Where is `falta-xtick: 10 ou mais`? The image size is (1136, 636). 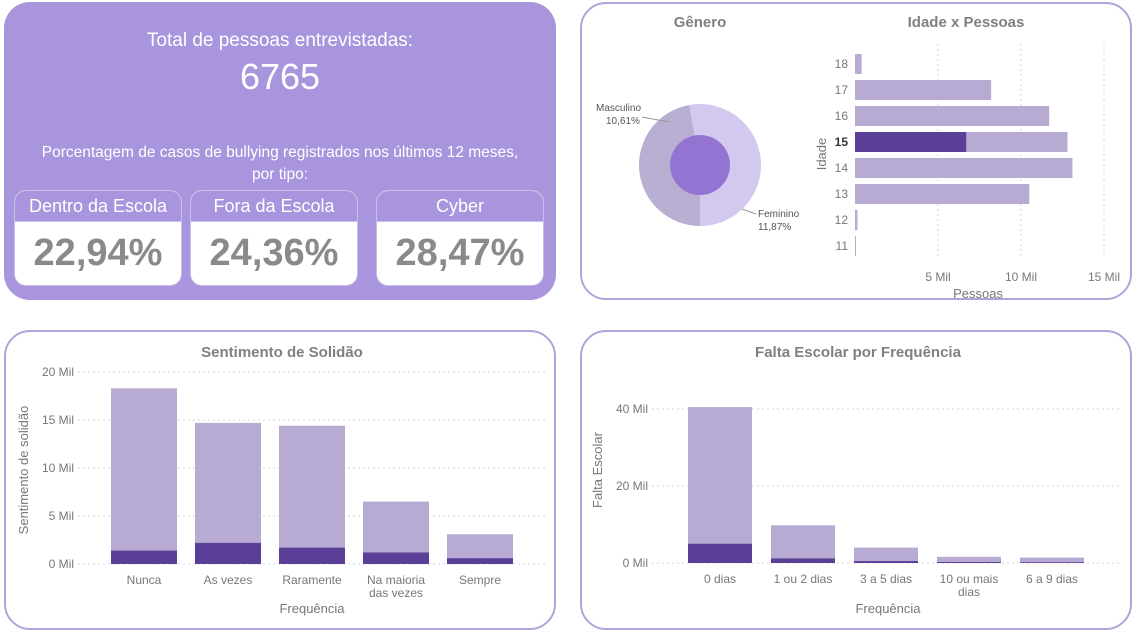
falta-xtick: 10 ou mais is located at coordinates (969, 579).